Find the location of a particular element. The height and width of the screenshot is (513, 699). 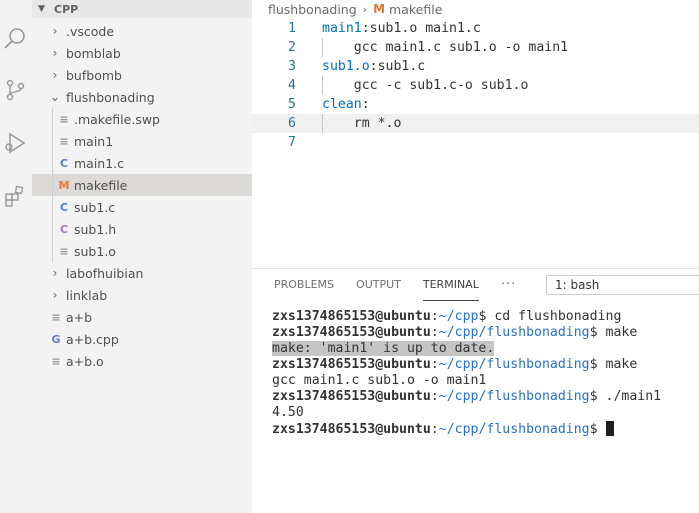

tree-file: Cmain1.c is located at coordinates (142, 163).